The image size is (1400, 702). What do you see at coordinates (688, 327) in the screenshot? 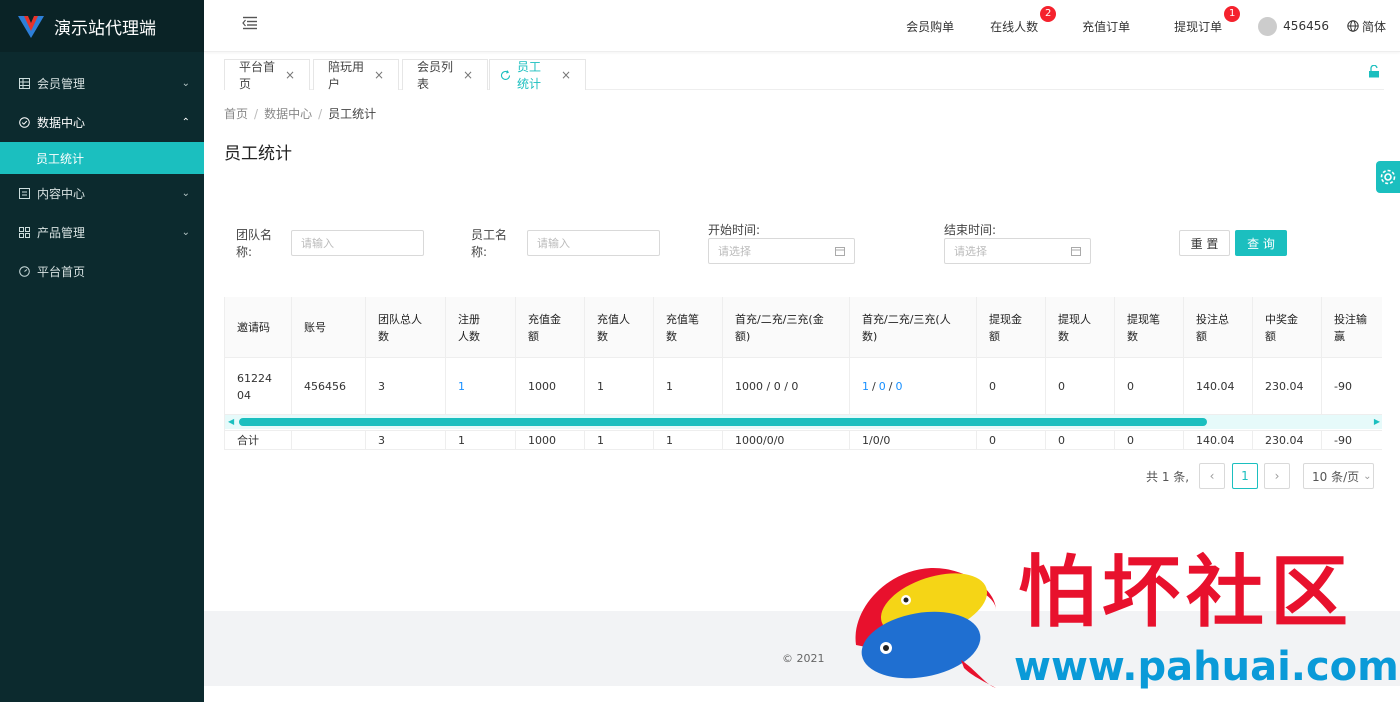
I see `column-header: 充值笔数` at bounding box center [688, 327].